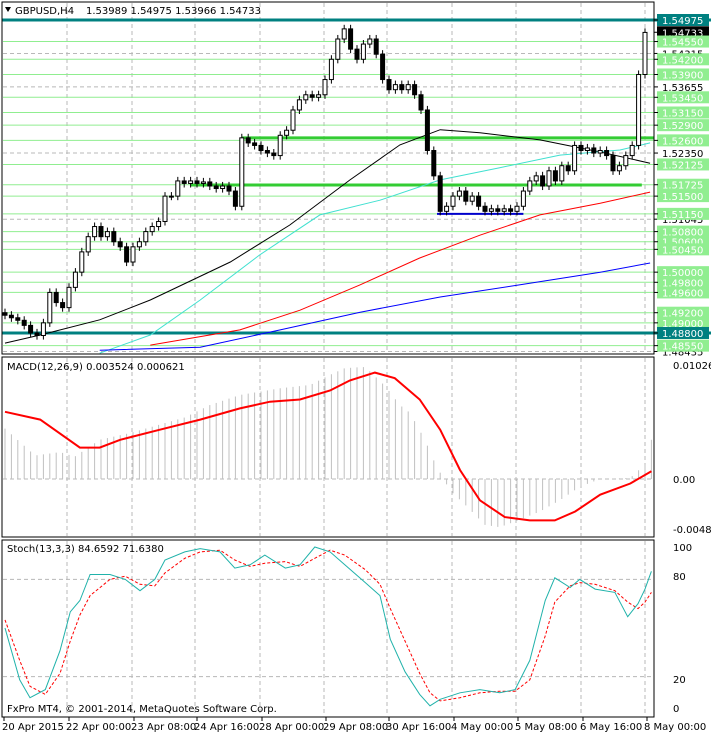  I want to click on price-label: 1.53150, so click(682, 113).